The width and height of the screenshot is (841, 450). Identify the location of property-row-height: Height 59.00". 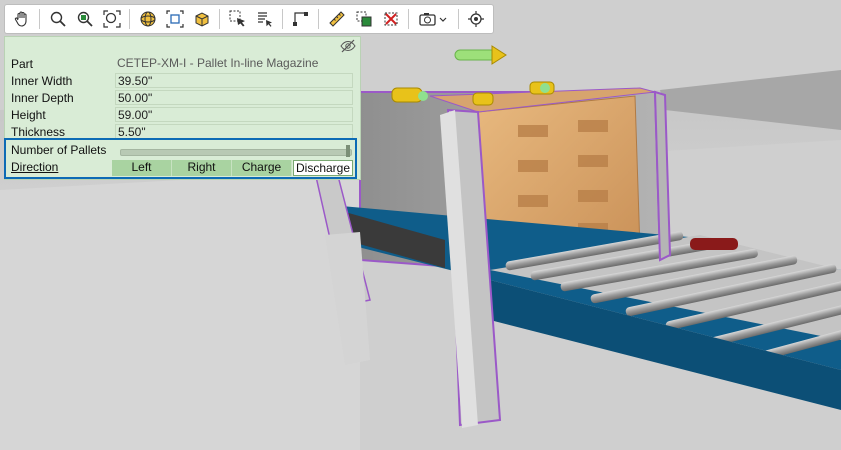
(182, 115).